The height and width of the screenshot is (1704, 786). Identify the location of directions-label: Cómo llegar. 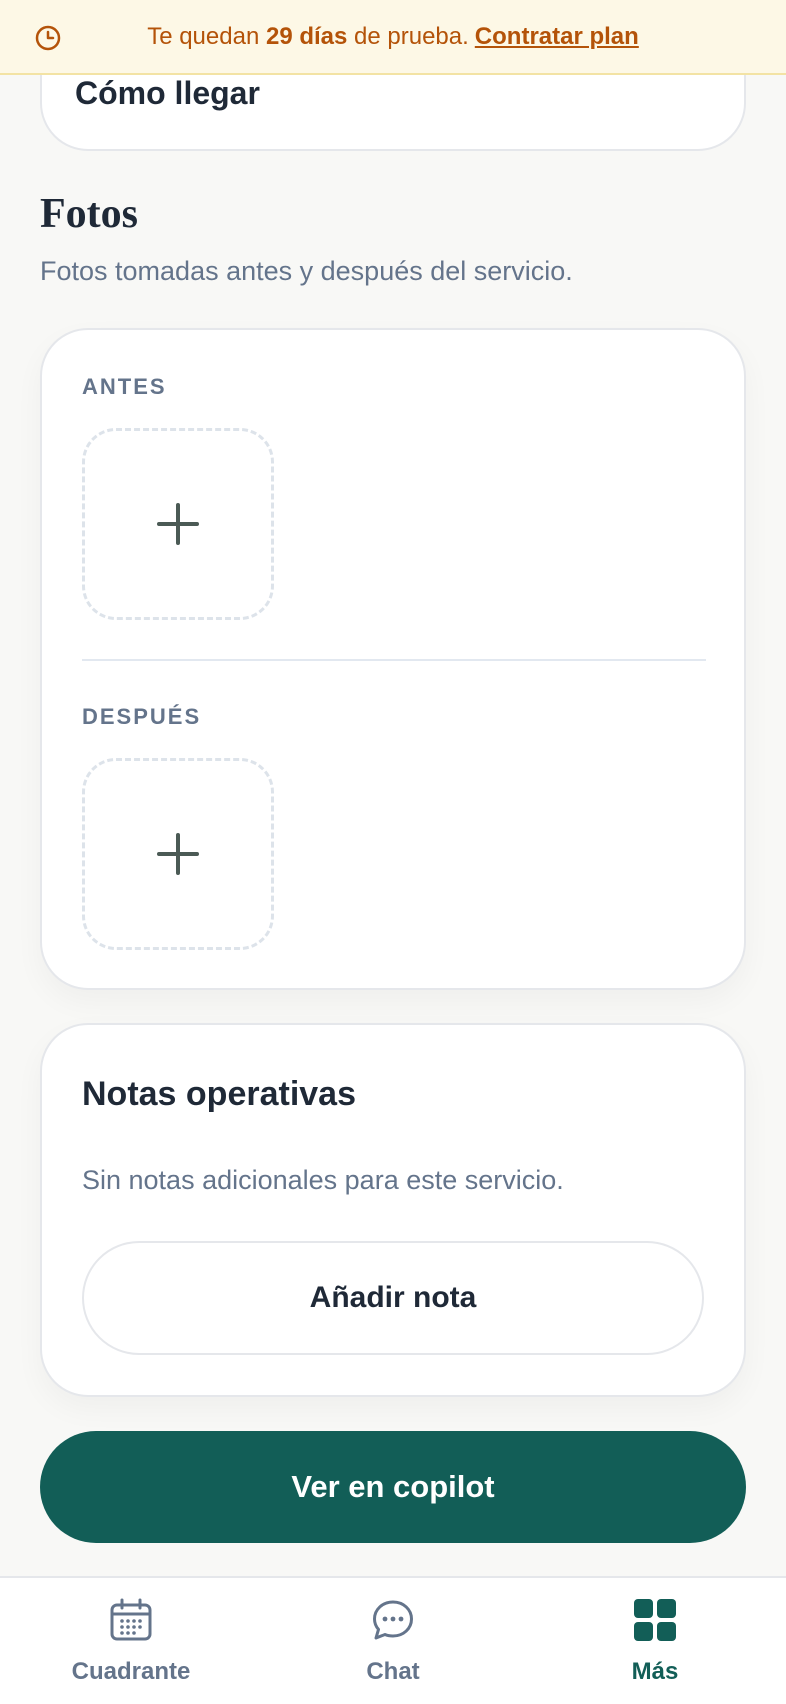
(167, 93).